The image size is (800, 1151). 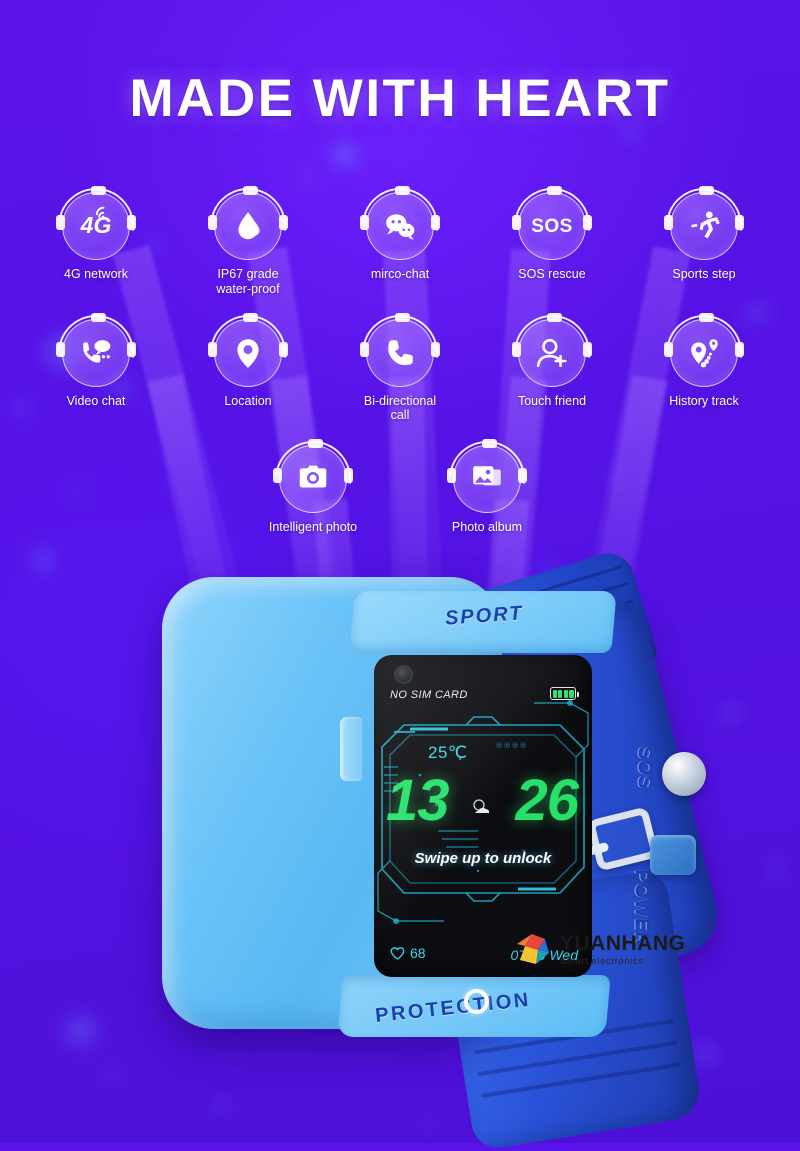 I want to click on heart-rate-value: 68, so click(x=418, y=953).